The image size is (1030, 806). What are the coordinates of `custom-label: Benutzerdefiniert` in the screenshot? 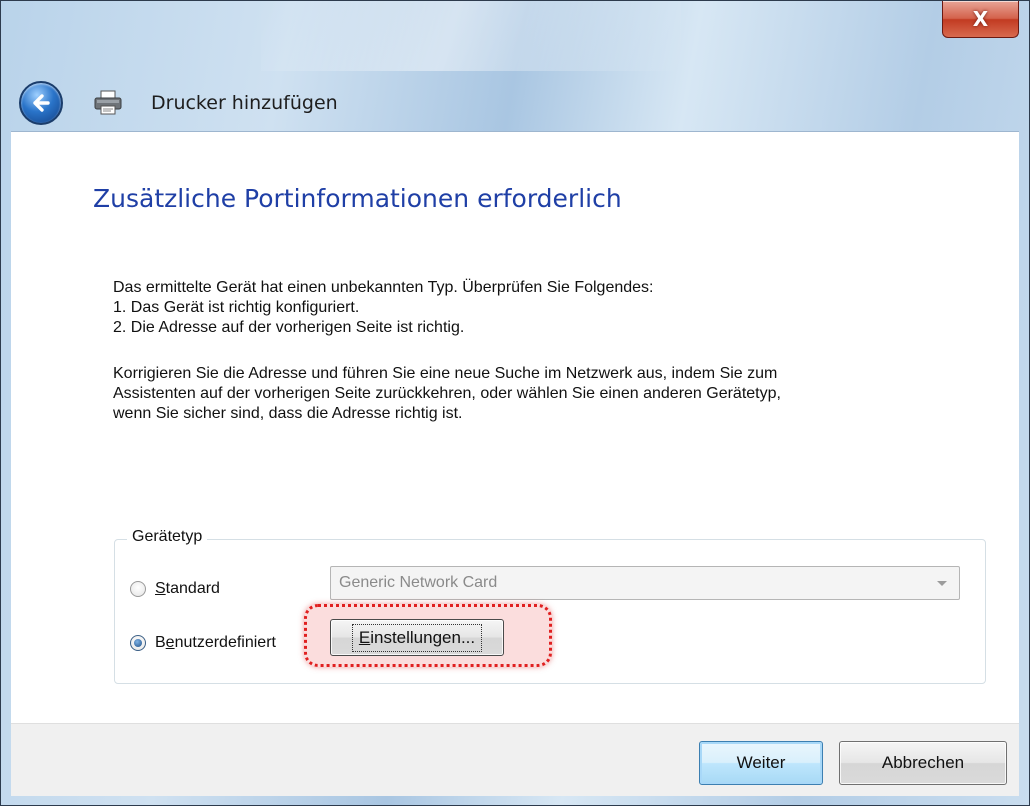 It's located at (215, 643).